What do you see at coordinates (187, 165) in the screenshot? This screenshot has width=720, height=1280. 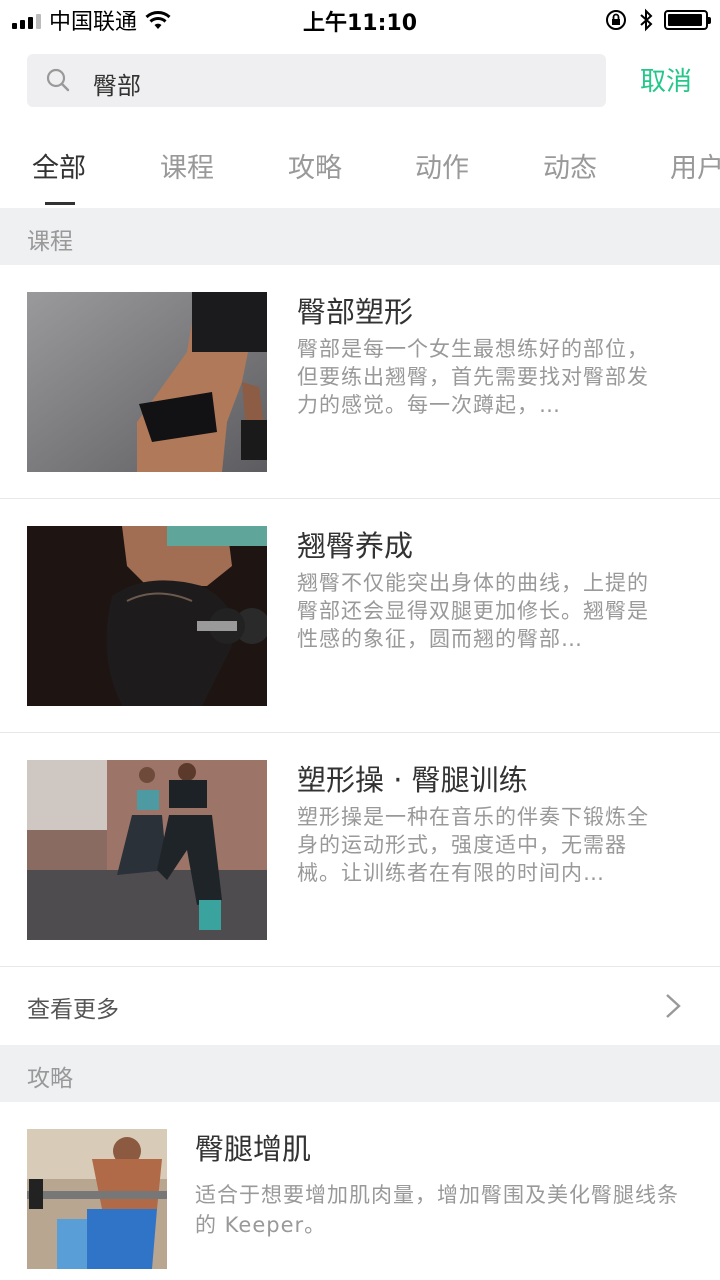 I see `tab-courses: 课程` at bounding box center [187, 165].